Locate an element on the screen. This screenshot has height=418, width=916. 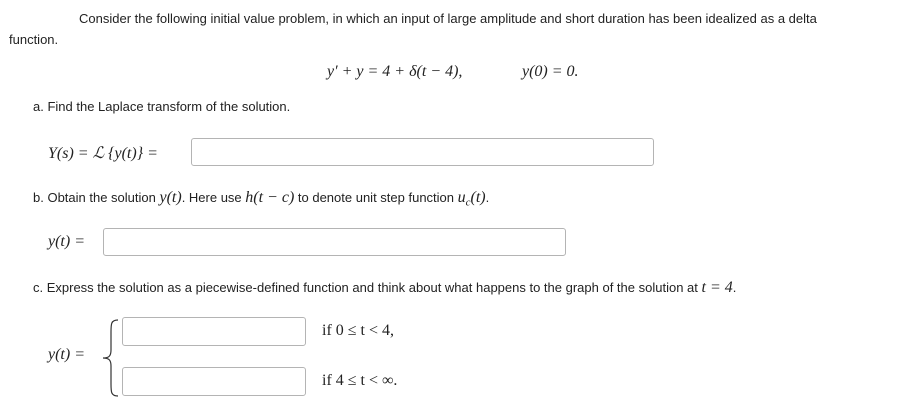
part-b-prompt-end: . is located at coordinates (487, 197).